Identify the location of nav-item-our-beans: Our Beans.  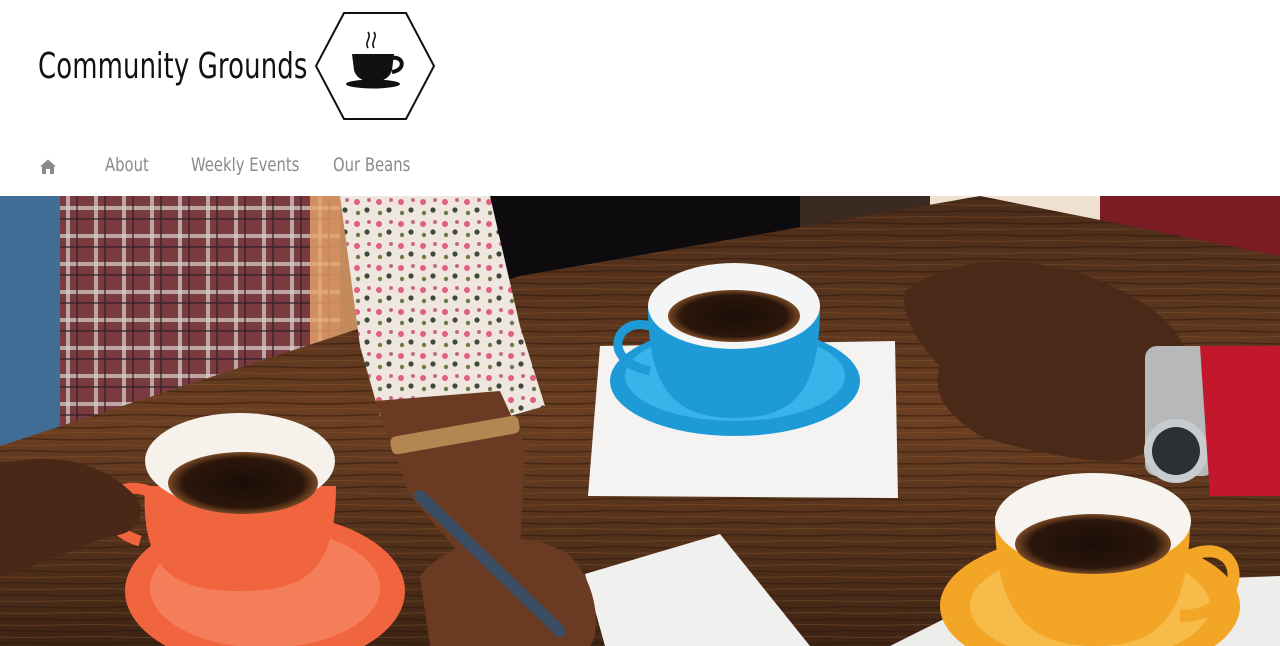
(371, 165).